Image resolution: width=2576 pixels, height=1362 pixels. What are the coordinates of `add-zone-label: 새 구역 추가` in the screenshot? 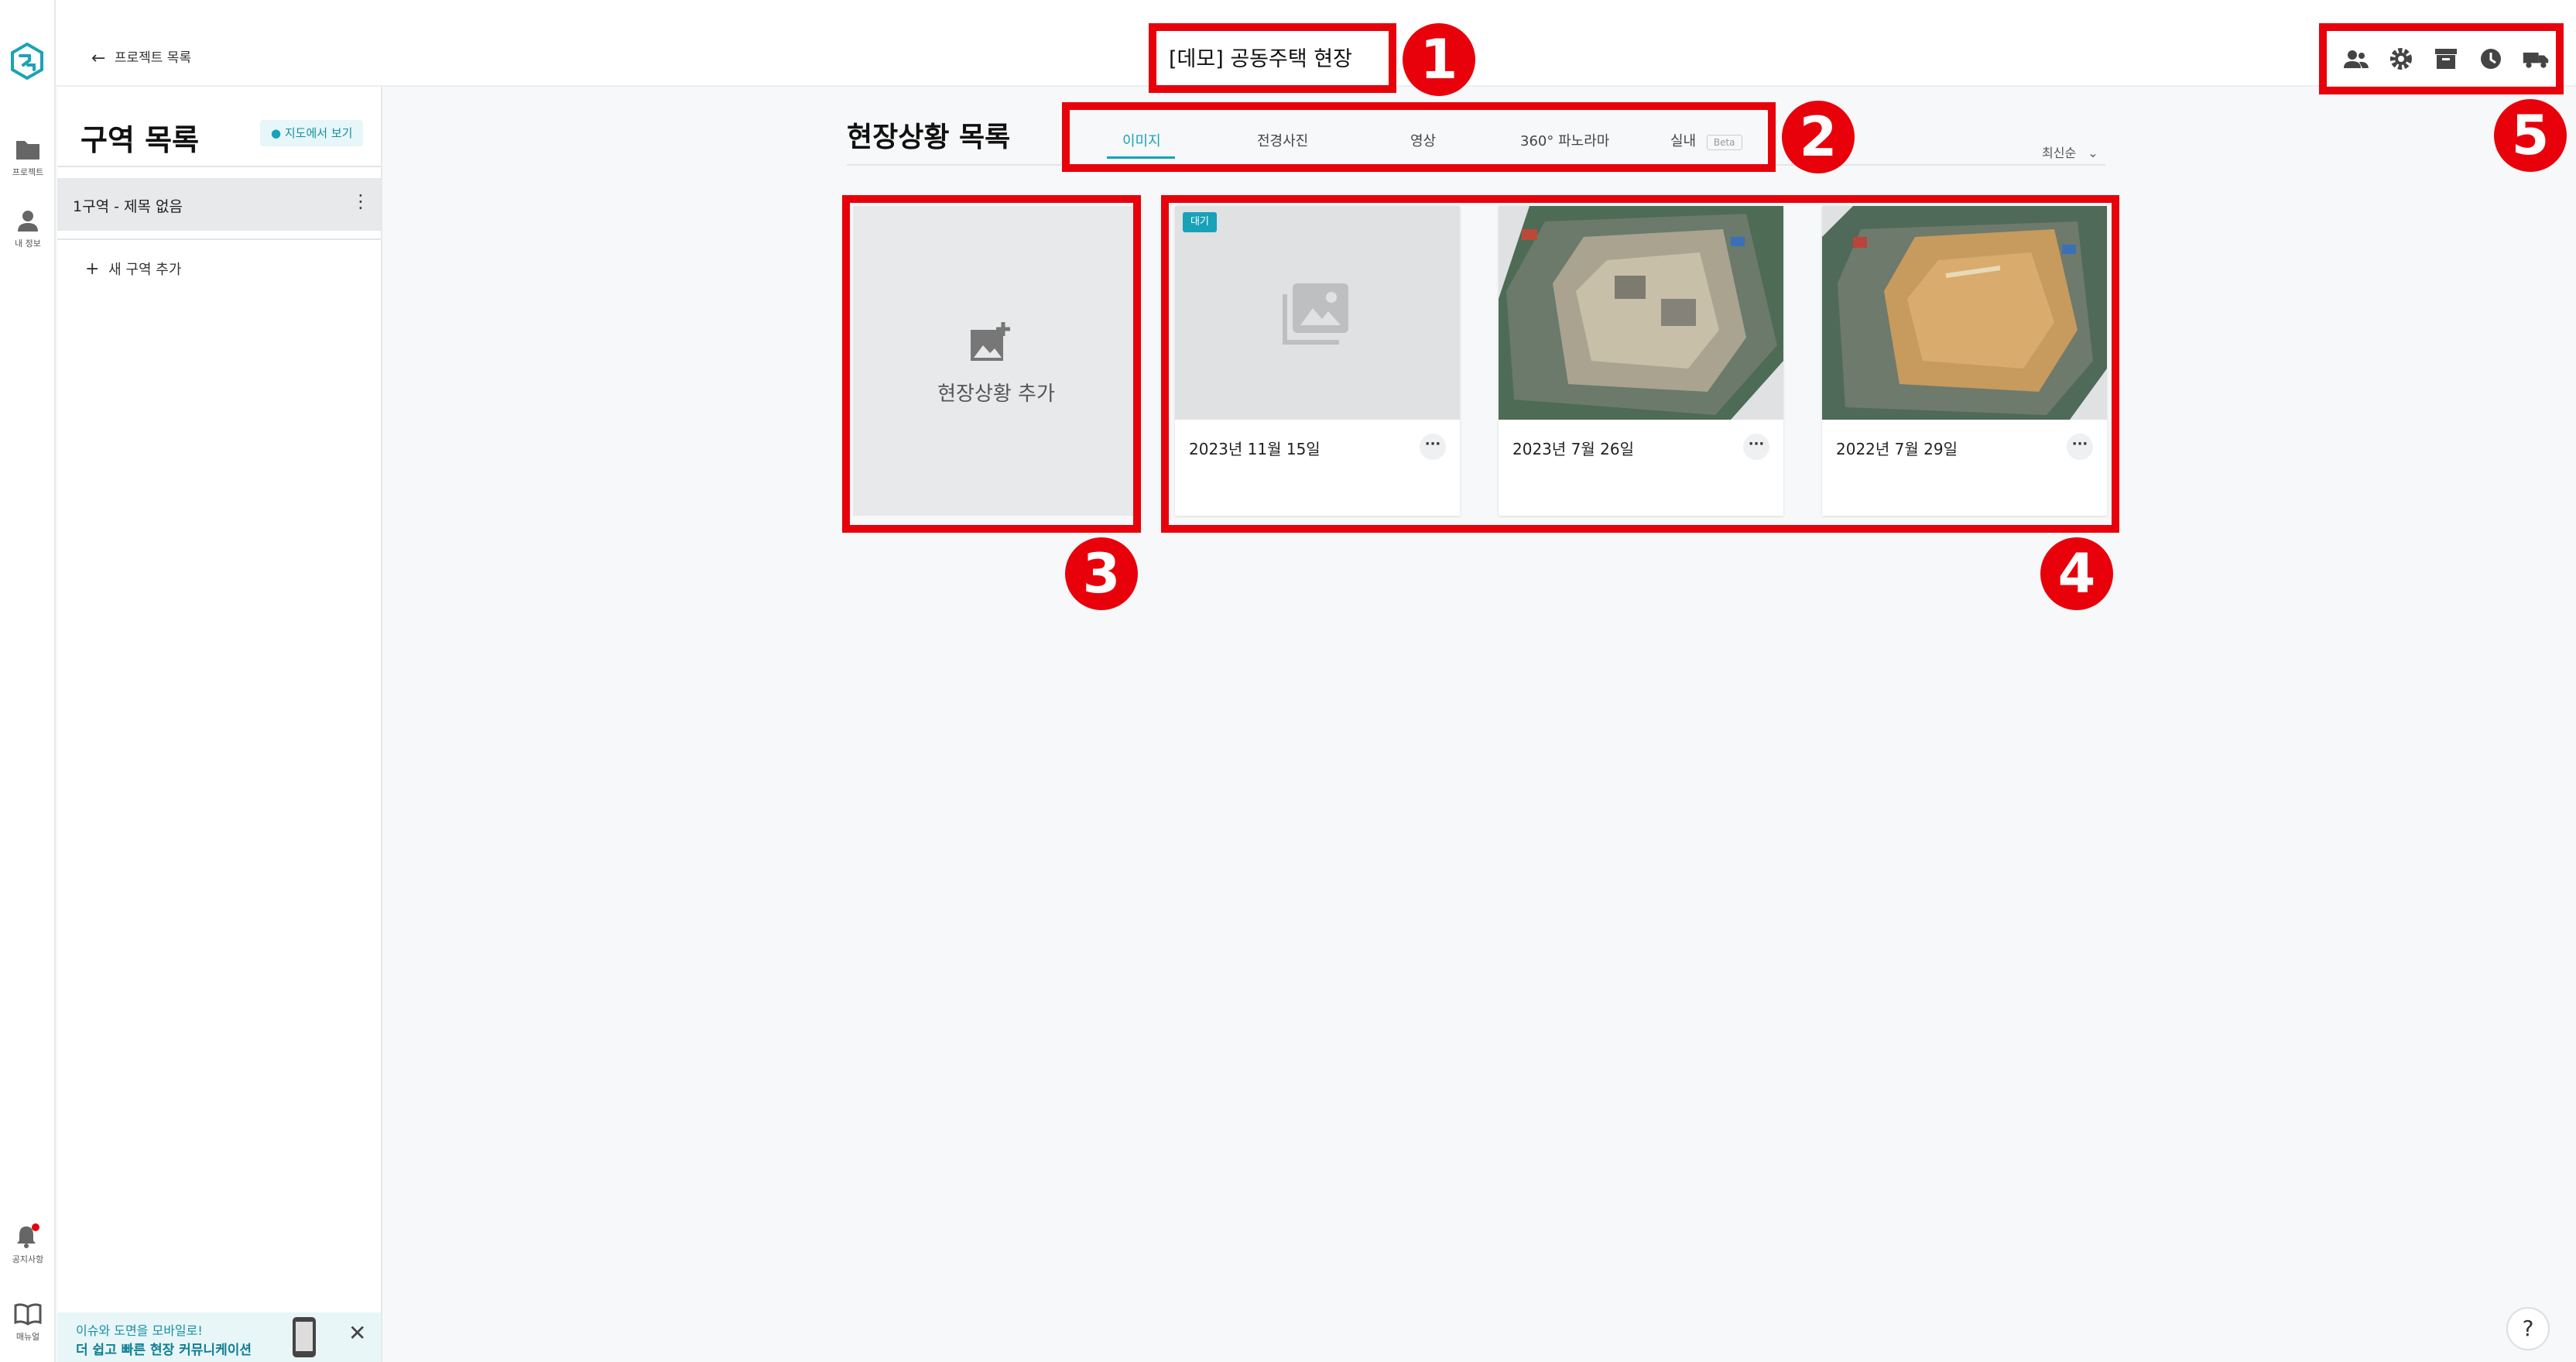 It's located at (145, 270).